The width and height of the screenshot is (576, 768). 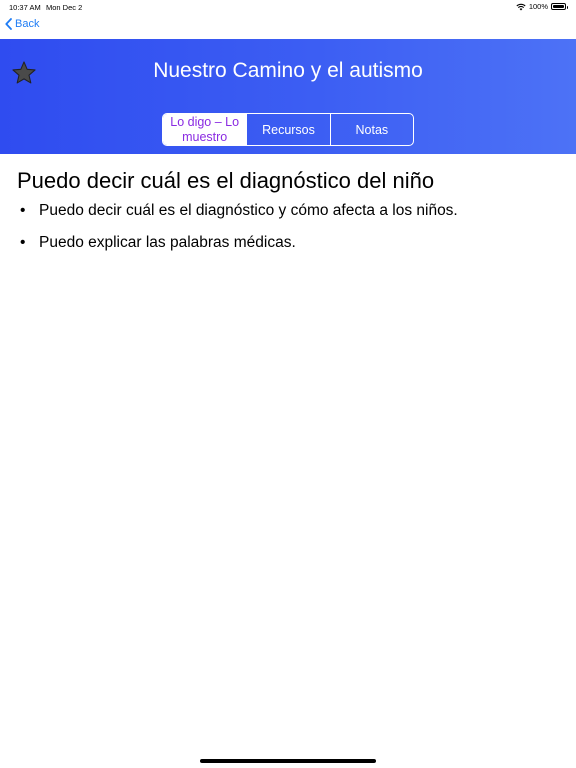 I want to click on list-item: • Puedo explicar las palabras médicas., so click(x=239, y=250).